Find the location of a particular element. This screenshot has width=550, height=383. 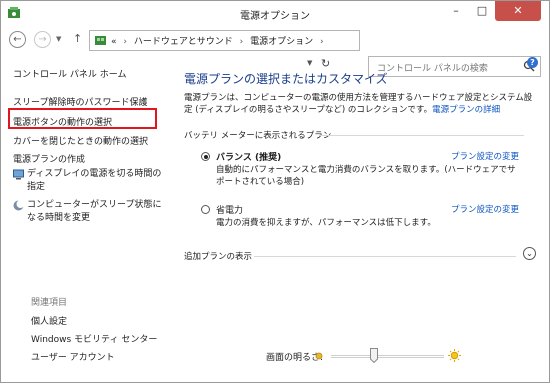

balanced-plan-settings-link: プラン設定の変更 is located at coordinates (485, 156).